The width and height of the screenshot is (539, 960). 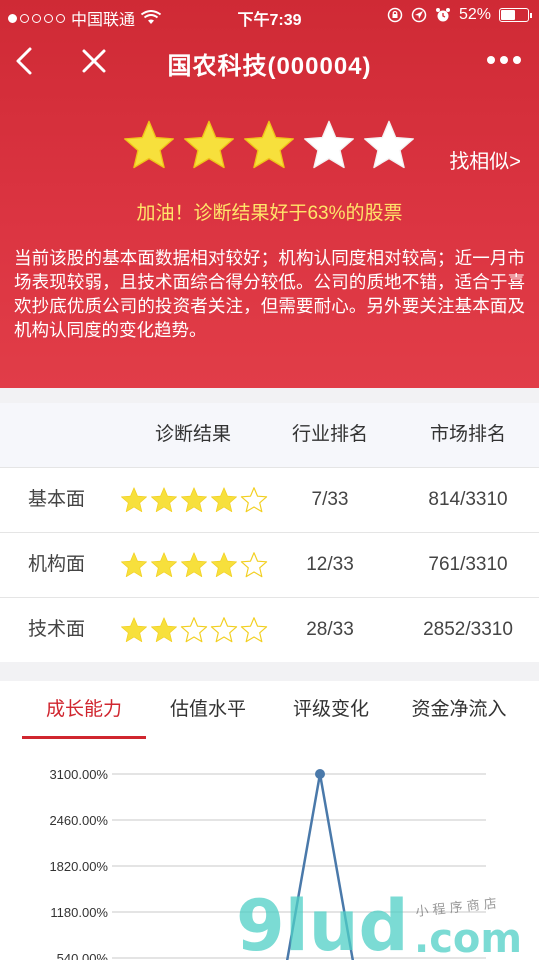 I want to click on market-rank: 761/3310, so click(x=468, y=564).